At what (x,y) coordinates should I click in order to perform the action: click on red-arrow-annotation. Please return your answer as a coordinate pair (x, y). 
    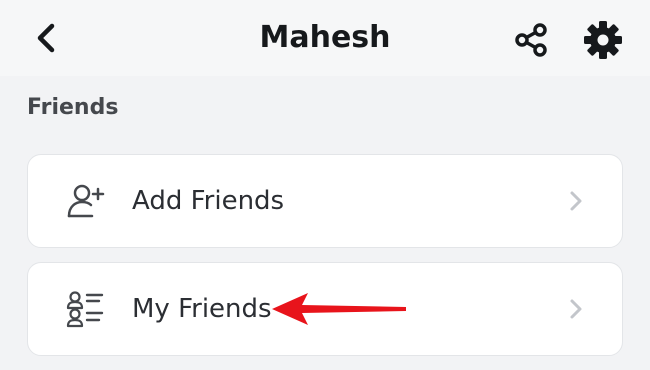
    Looking at the image, I should click on (339, 309).